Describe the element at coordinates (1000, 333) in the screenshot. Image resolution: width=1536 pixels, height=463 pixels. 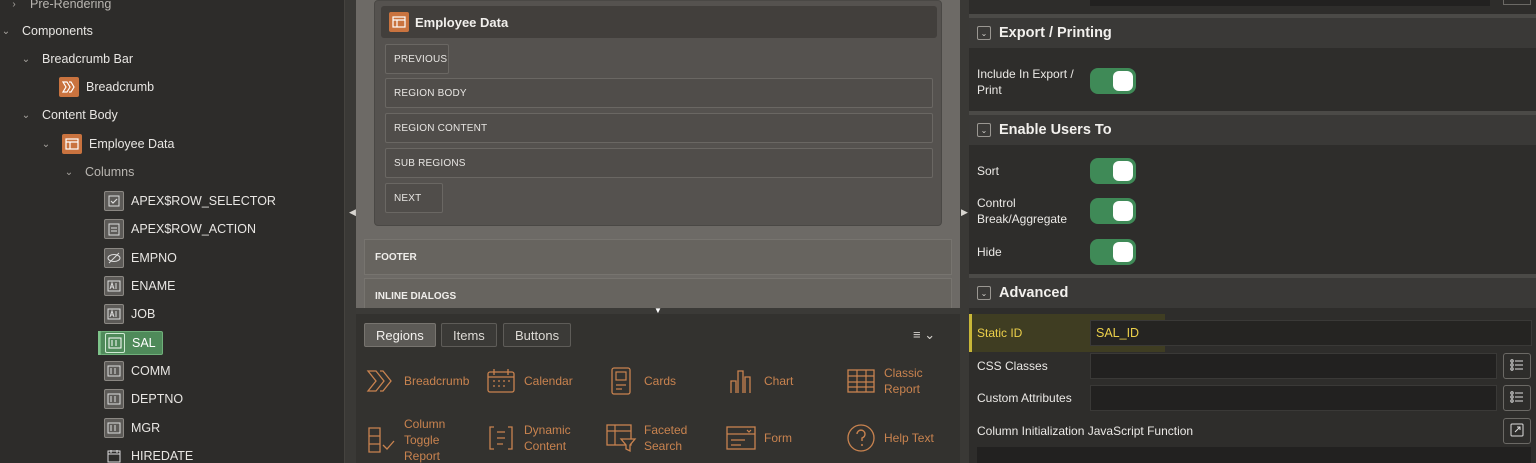
I see `prop-label-static-id: Static ID` at that location.